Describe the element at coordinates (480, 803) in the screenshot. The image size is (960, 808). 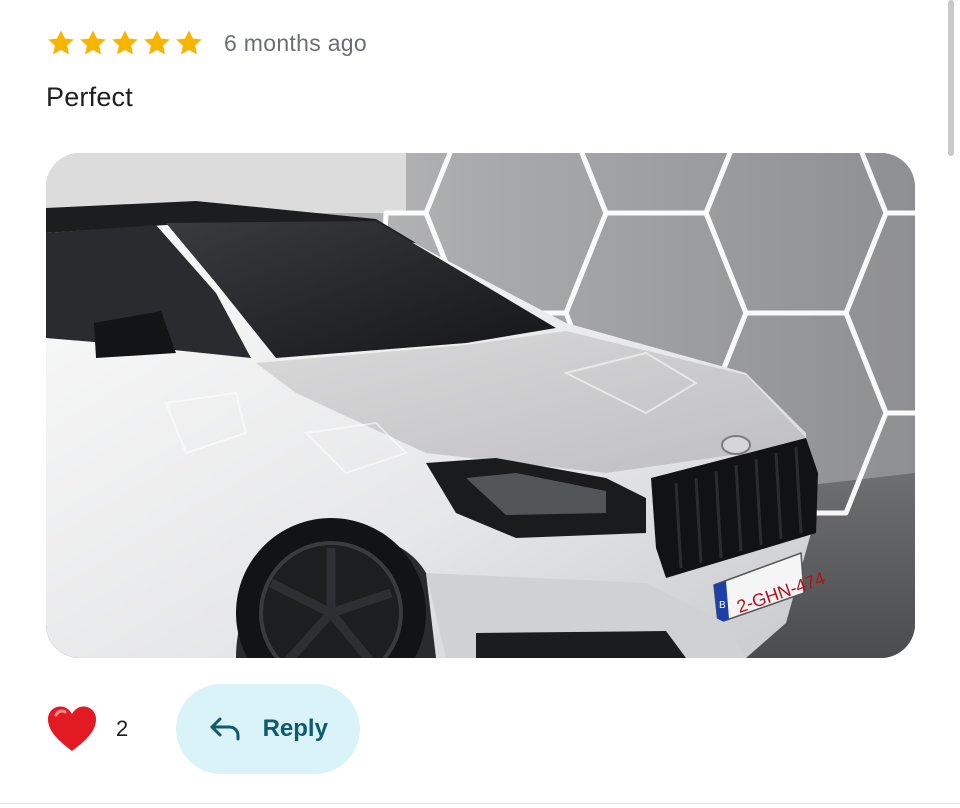
I see `divider` at that location.